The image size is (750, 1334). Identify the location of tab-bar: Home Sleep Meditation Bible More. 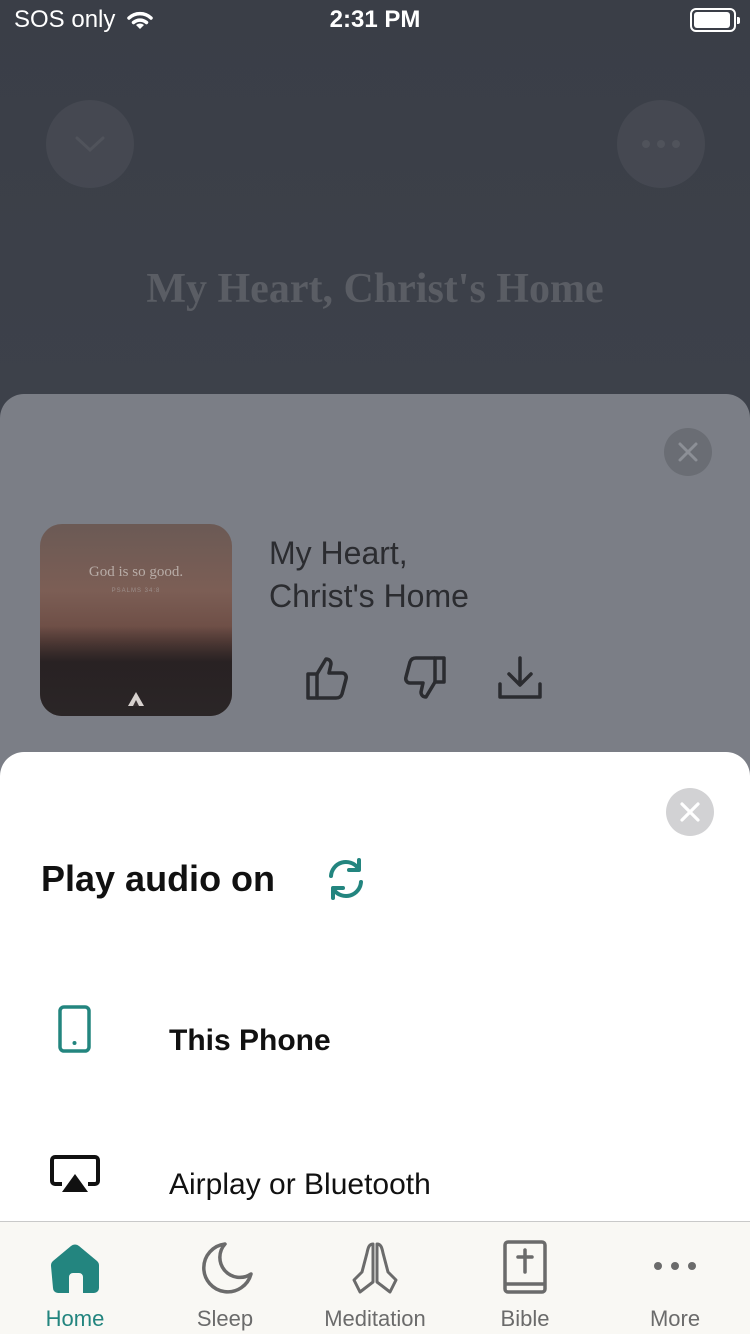
(375, 1277).